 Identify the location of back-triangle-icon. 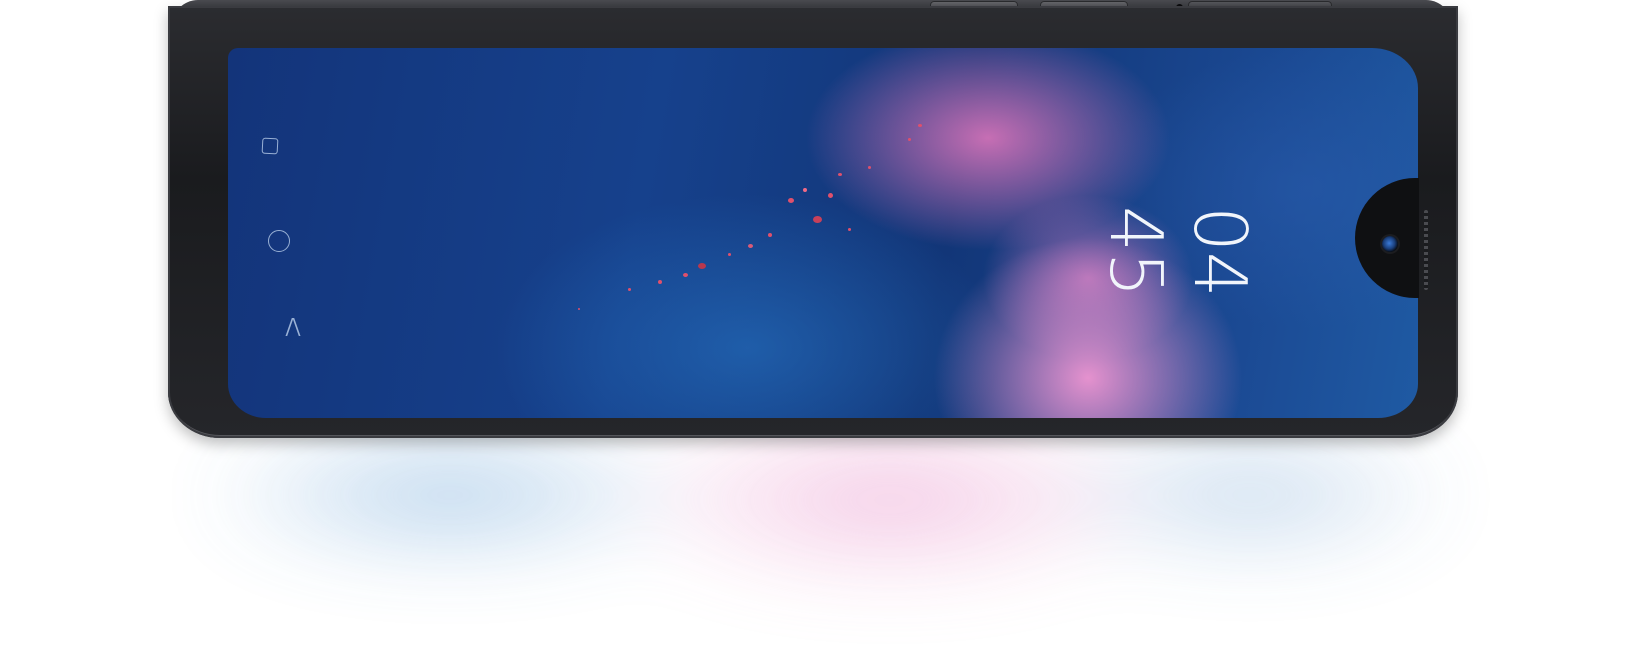
(293, 327).